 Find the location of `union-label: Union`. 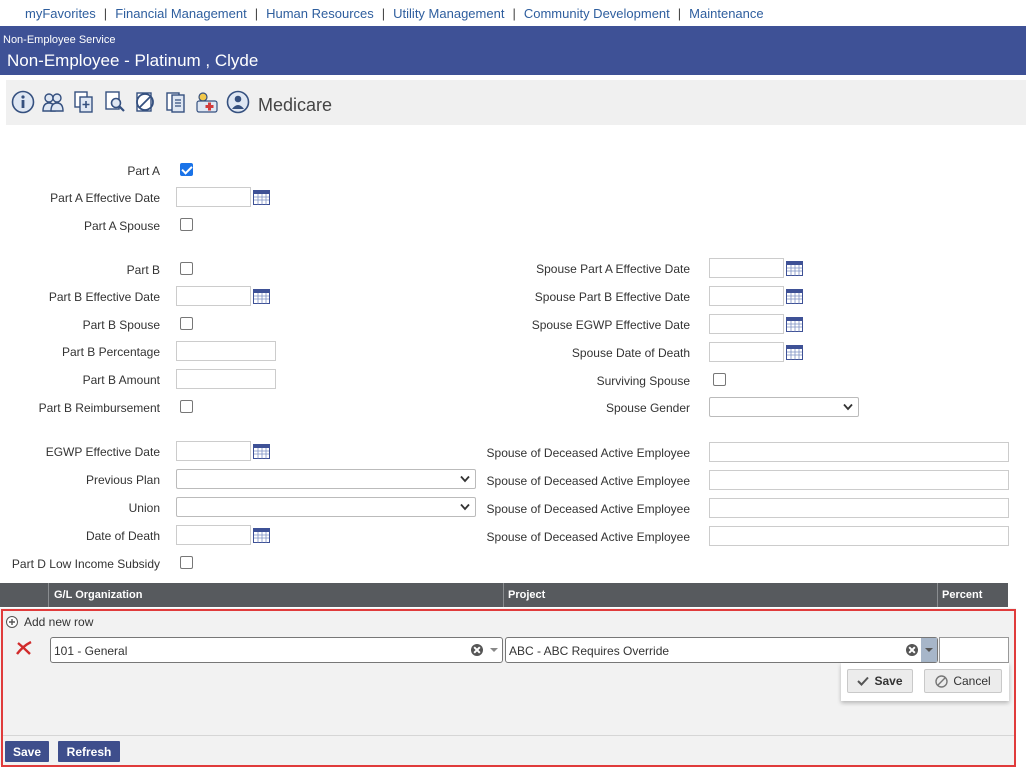

union-label: Union is located at coordinates (144, 508).